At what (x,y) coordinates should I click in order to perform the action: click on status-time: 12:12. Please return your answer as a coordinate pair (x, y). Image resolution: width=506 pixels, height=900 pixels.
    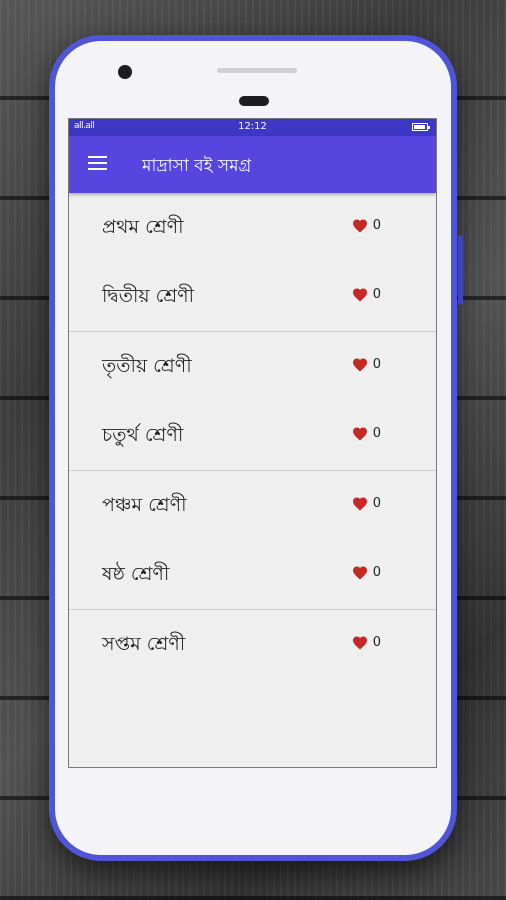
    Looking at the image, I should click on (252, 126).